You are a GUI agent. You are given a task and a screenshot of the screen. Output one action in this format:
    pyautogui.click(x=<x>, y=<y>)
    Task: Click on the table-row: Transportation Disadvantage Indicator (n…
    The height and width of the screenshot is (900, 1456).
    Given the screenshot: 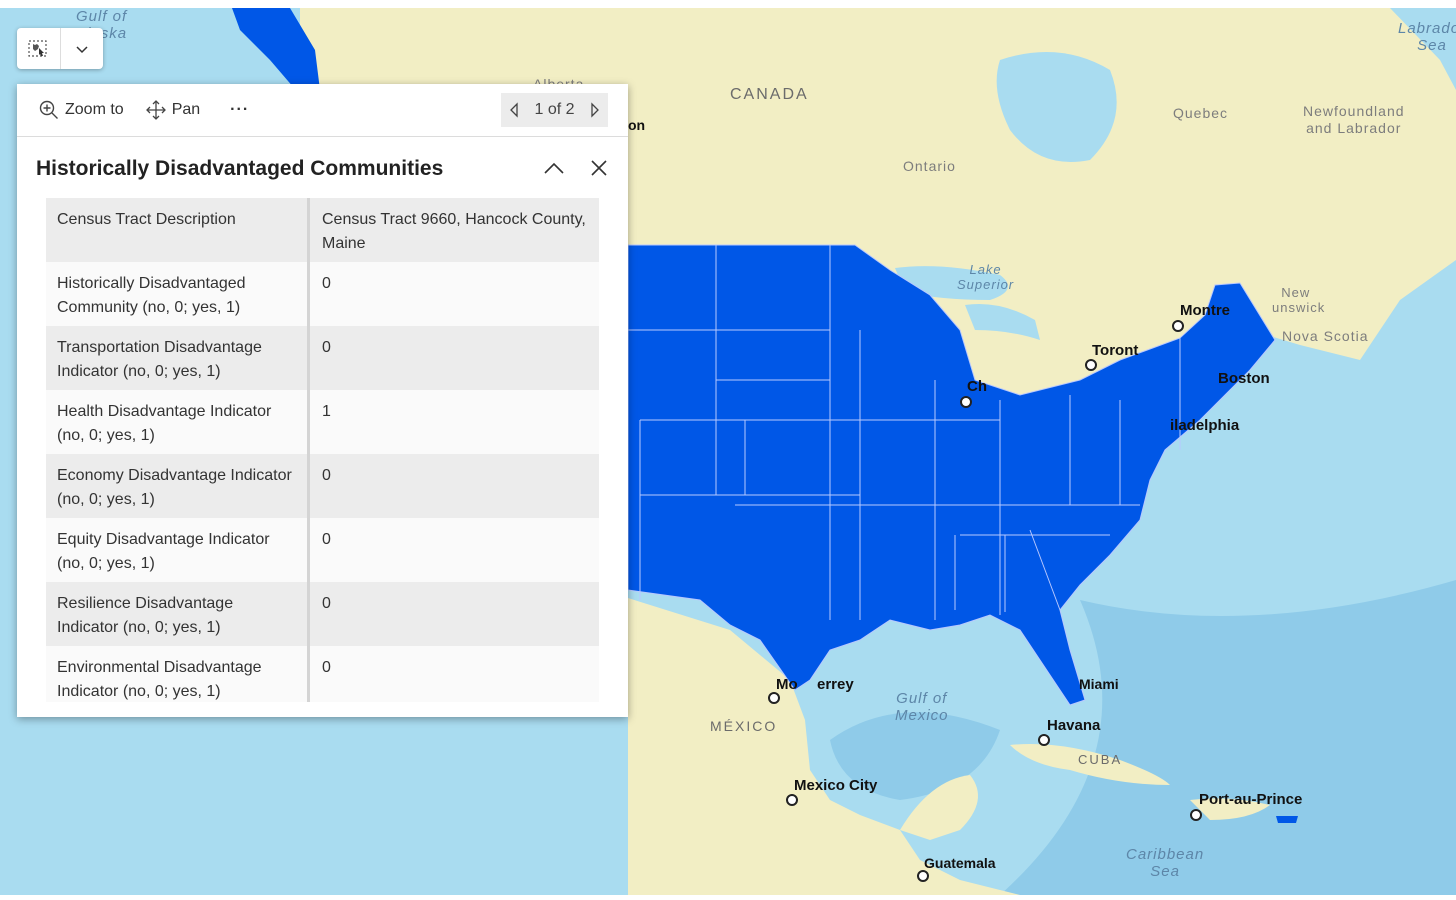 What is the action you would take?
    pyautogui.click(x=322, y=358)
    